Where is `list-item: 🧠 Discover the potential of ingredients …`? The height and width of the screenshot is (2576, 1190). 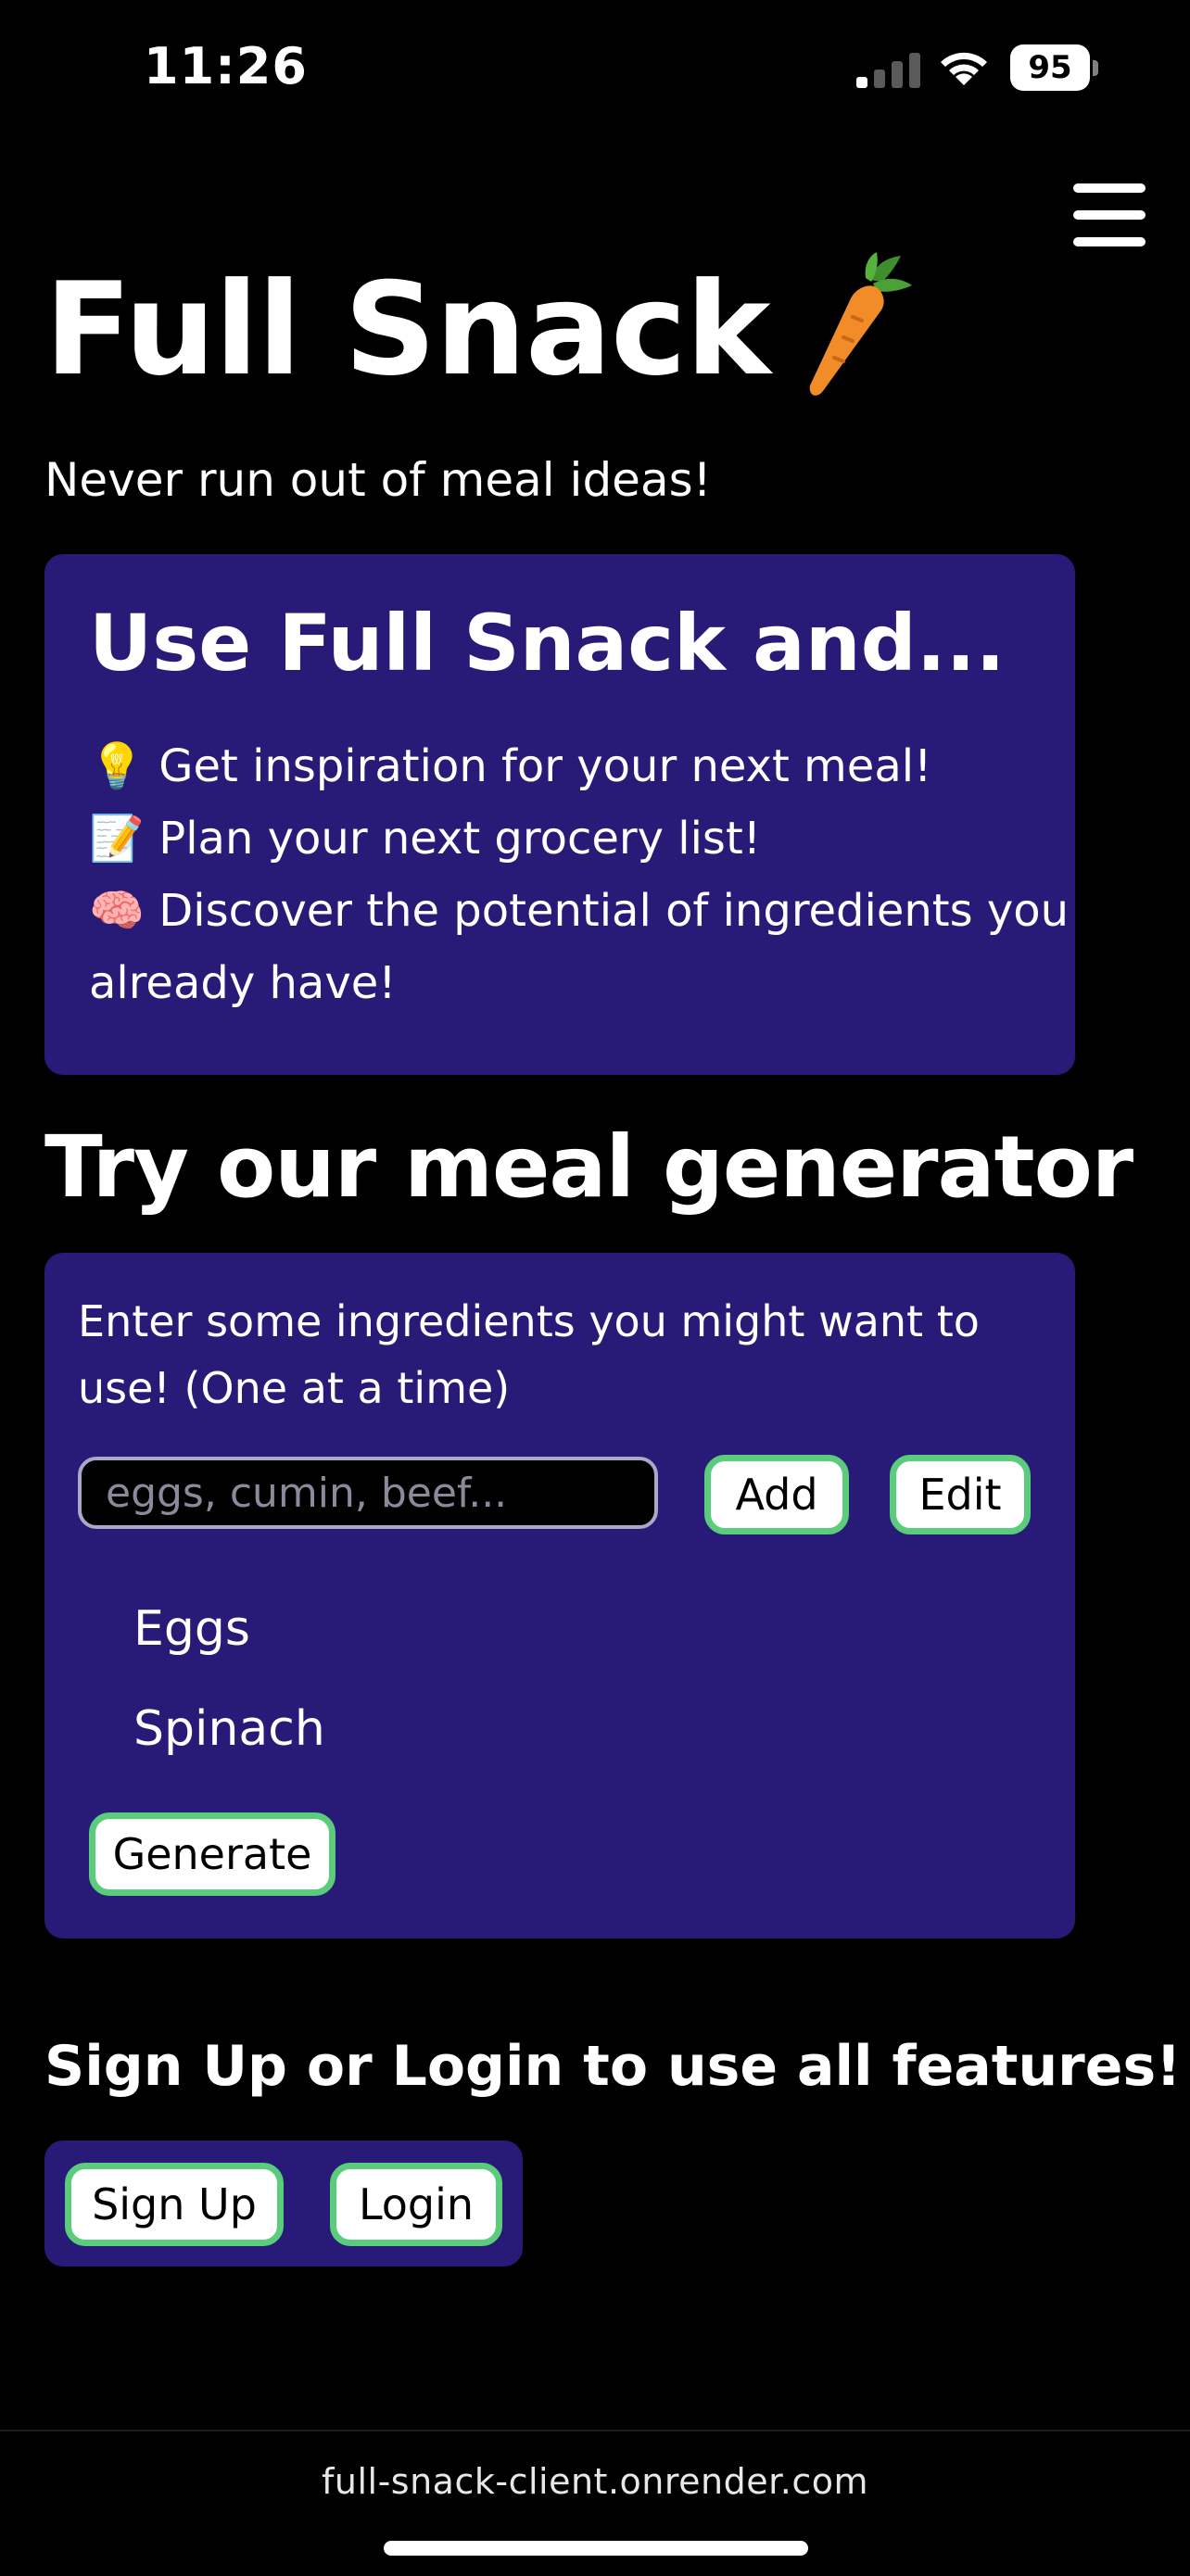 list-item: 🧠 Discover the potential of ingredients … is located at coordinates (580, 947).